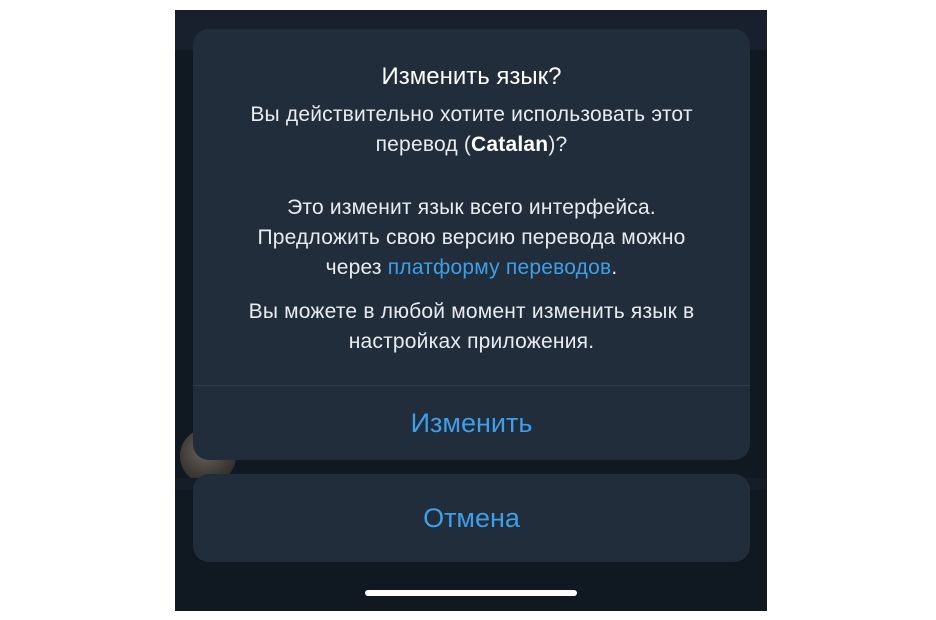 Image resolution: width=936 pixels, height=620 pixels. Describe the element at coordinates (423, 144) in the screenshot. I see `message-text: перевод (` at that location.